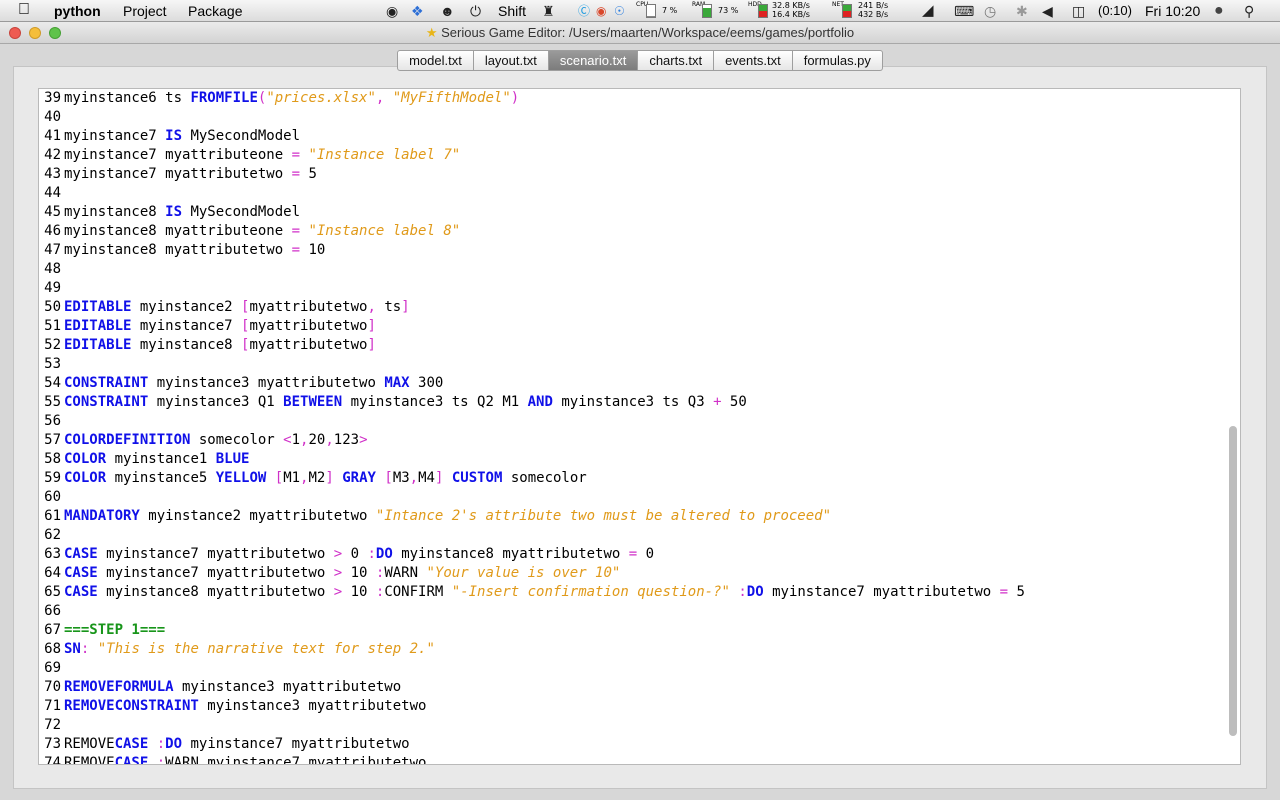 Image resolution: width=1280 pixels, height=800 pixels. What do you see at coordinates (52, 117) in the screenshot?
I see `line-number: 40` at bounding box center [52, 117].